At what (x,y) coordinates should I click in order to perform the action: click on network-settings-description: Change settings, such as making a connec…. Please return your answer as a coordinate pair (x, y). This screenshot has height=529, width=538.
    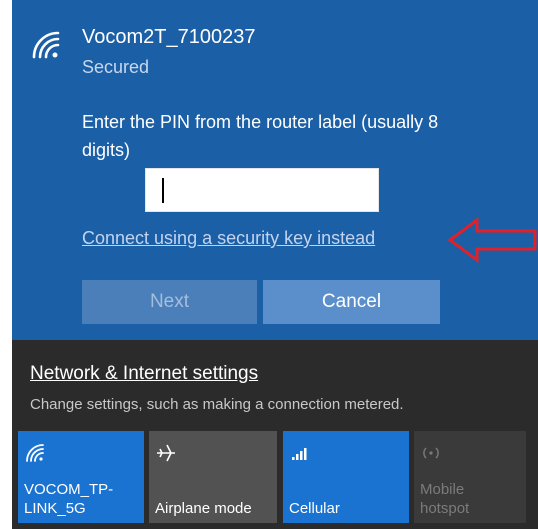
    Looking at the image, I should click on (217, 404).